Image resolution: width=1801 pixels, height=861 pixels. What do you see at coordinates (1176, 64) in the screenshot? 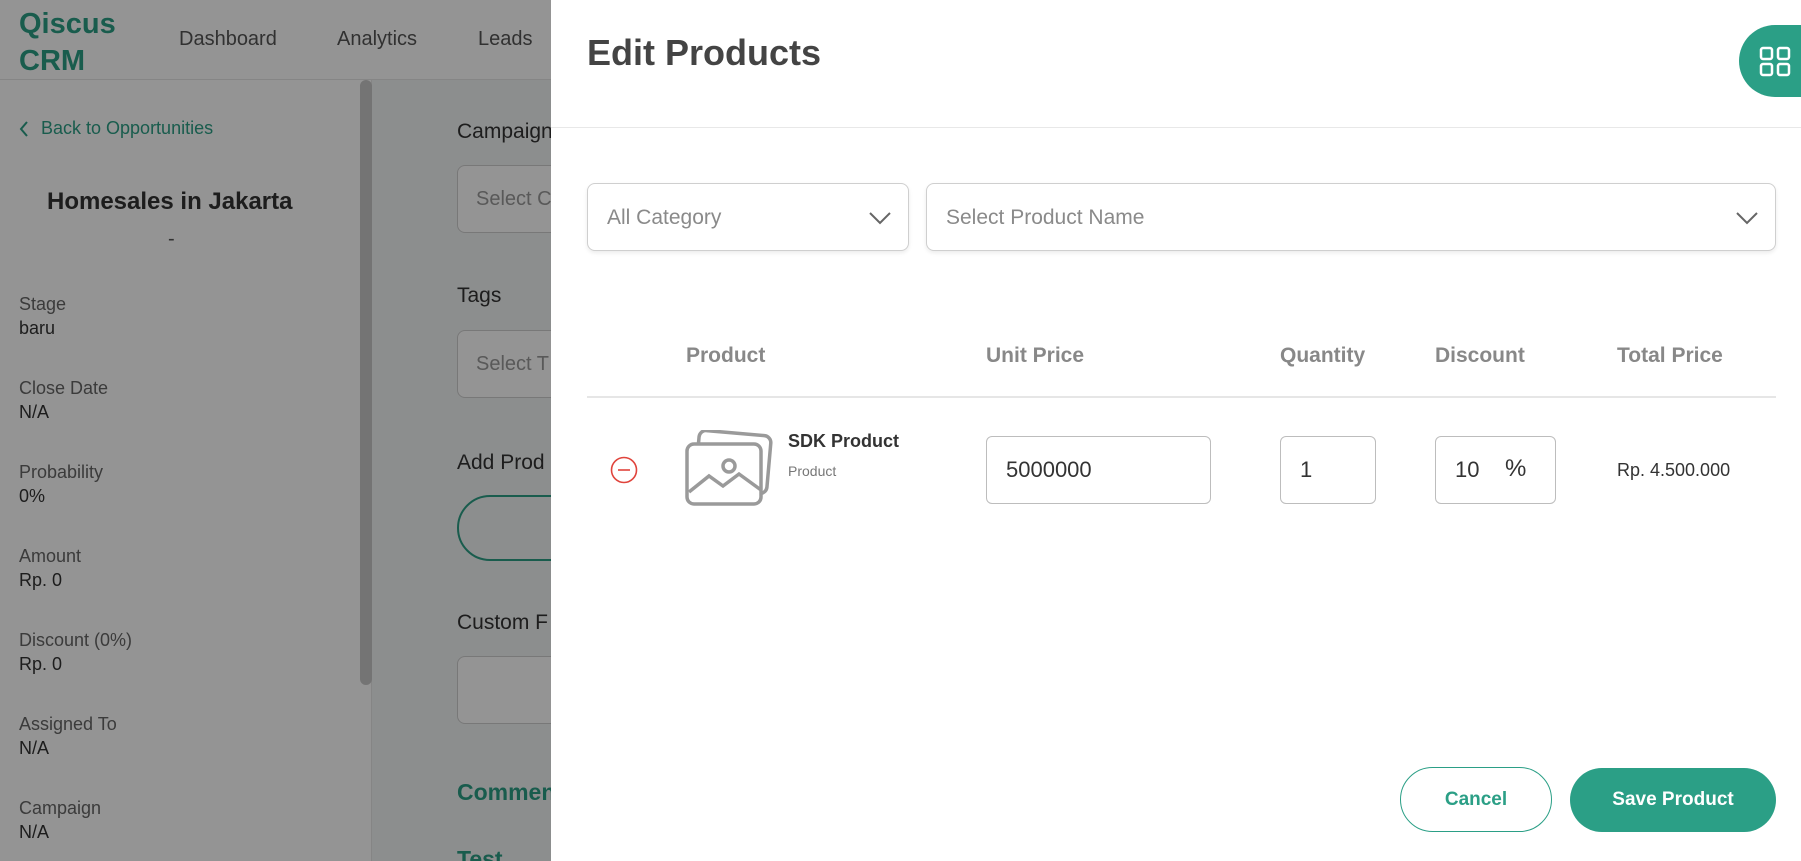
I see `drawer-header: Edit Products` at bounding box center [1176, 64].